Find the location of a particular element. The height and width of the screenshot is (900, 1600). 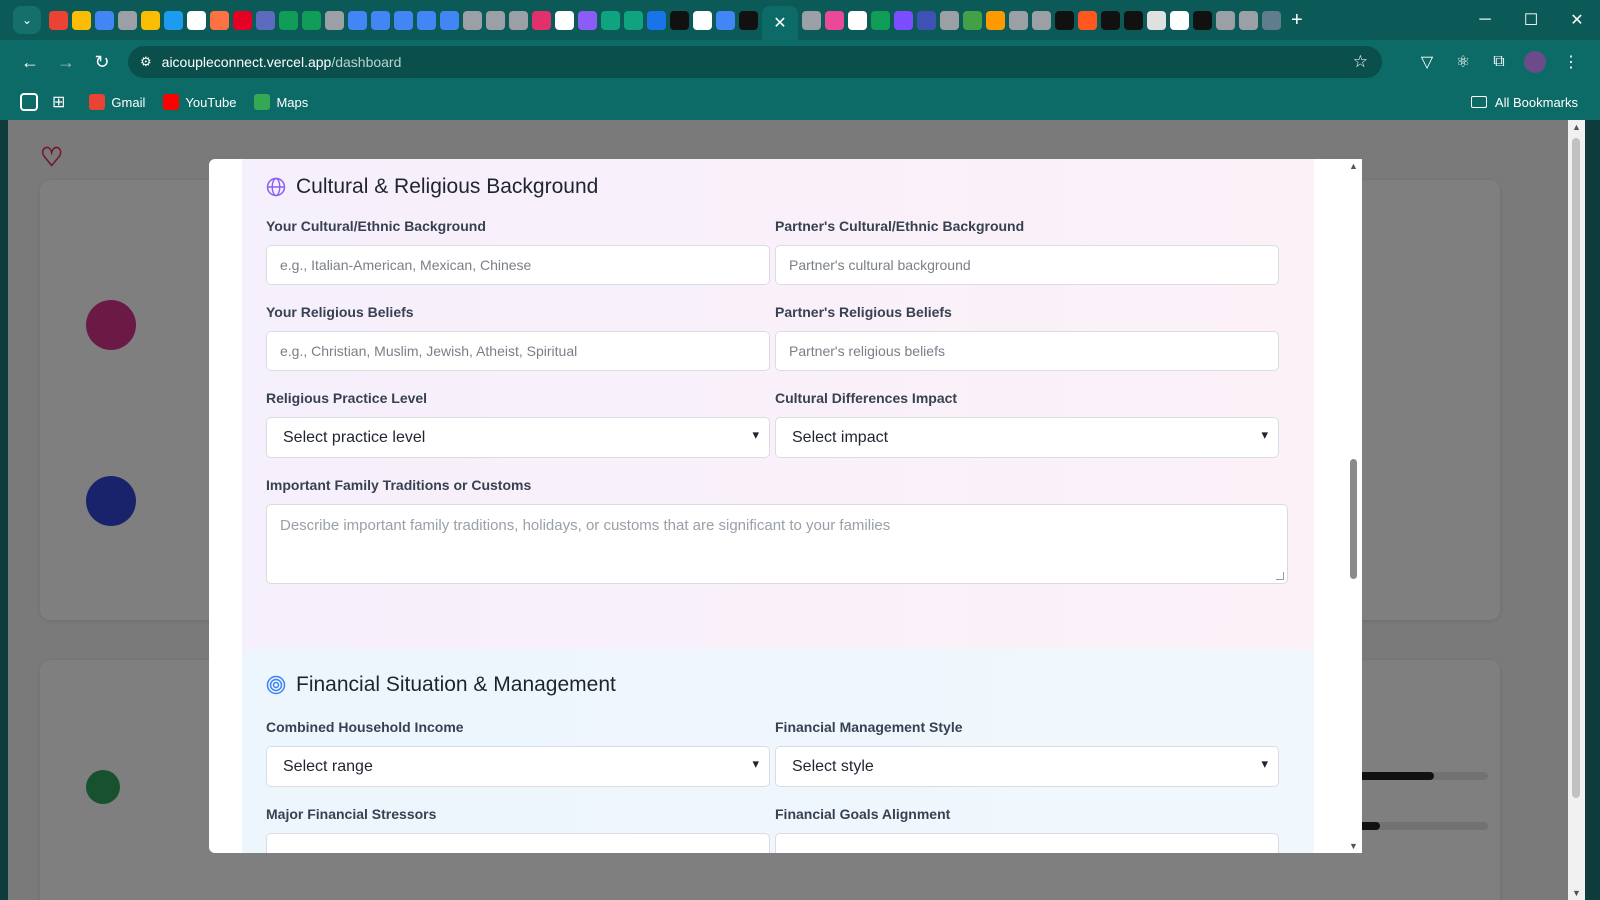

income-select: Select range ▾ is located at coordinates (518, 766).